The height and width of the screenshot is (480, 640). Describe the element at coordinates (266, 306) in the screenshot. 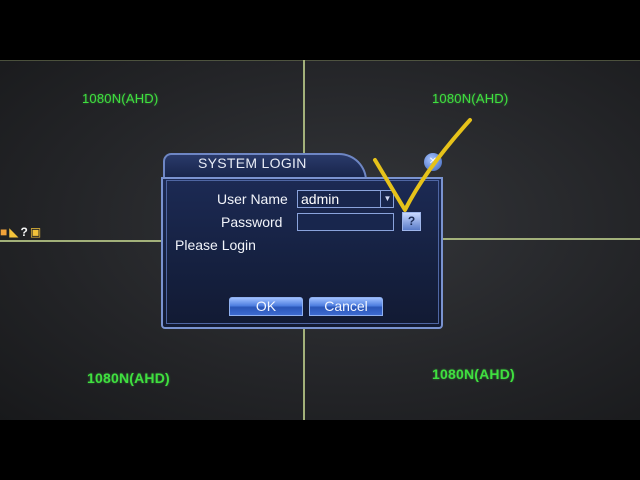

I see `ok-button: OK` at that location.